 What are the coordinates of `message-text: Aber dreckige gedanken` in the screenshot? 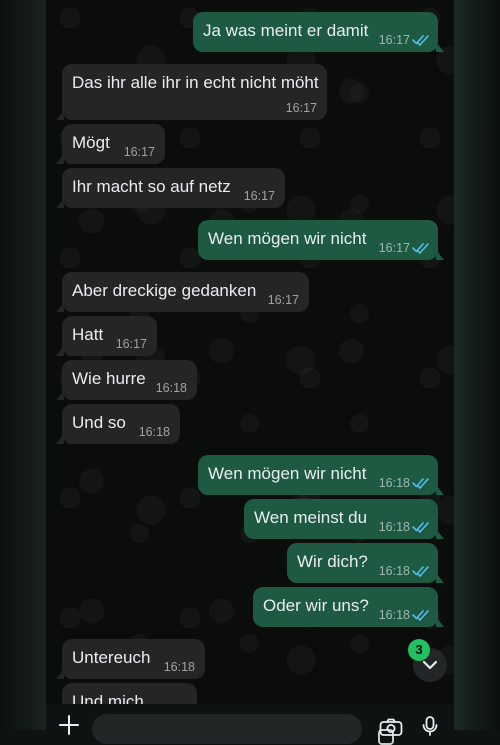 It's located at (164, 290).